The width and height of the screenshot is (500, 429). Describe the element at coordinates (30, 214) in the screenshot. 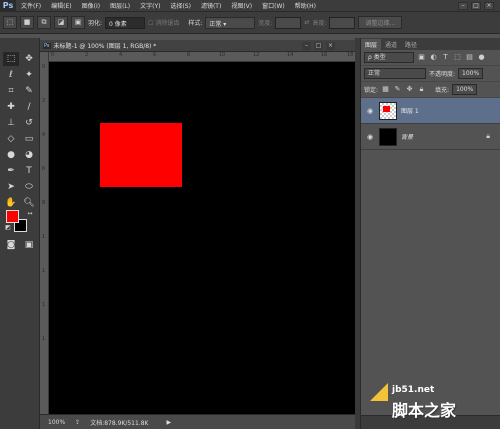

I see `swap-colors-icon: ↔` at that location.